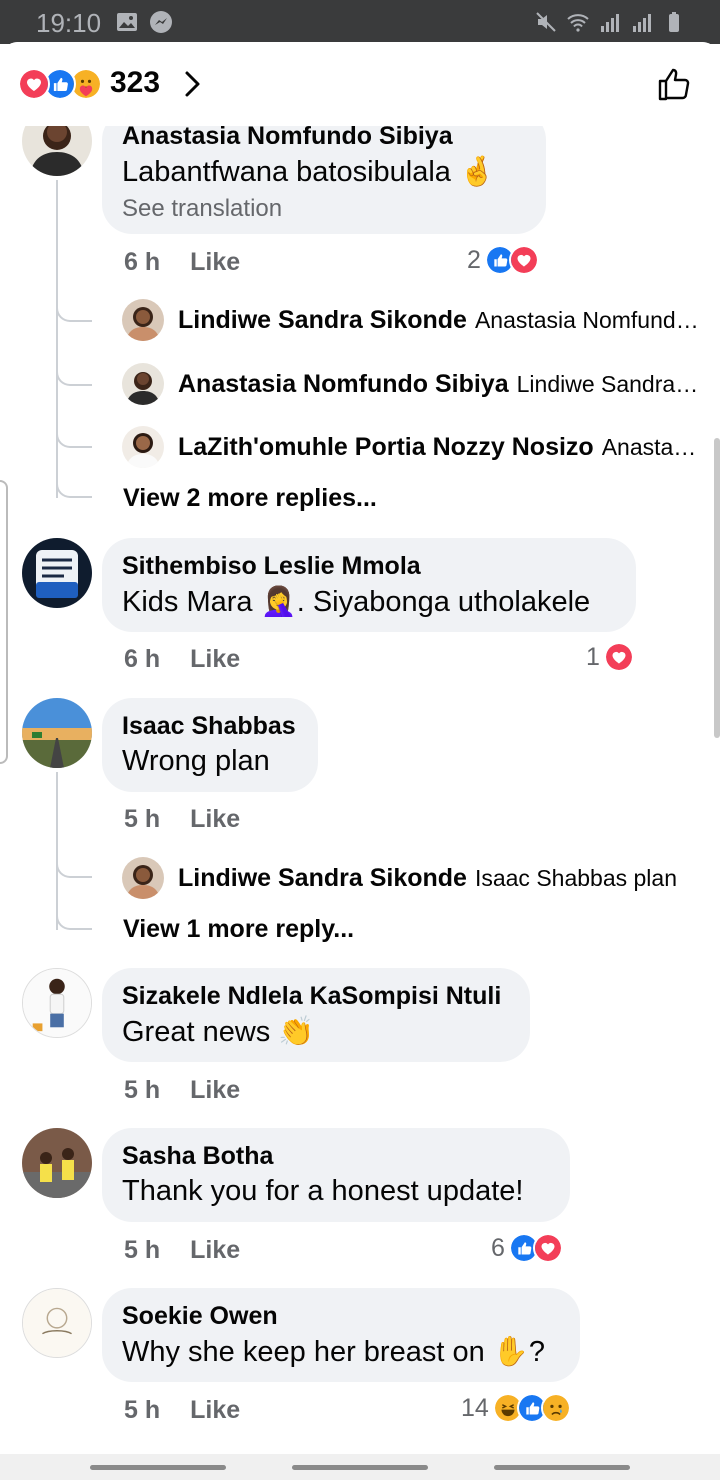 Image resolution: width=720 pixels, height=1480 pixels. Describe the element at coordinates (333, 1352) in the screenshot. I see `comment-text: Why she keep her breast on ✋?` at that location.